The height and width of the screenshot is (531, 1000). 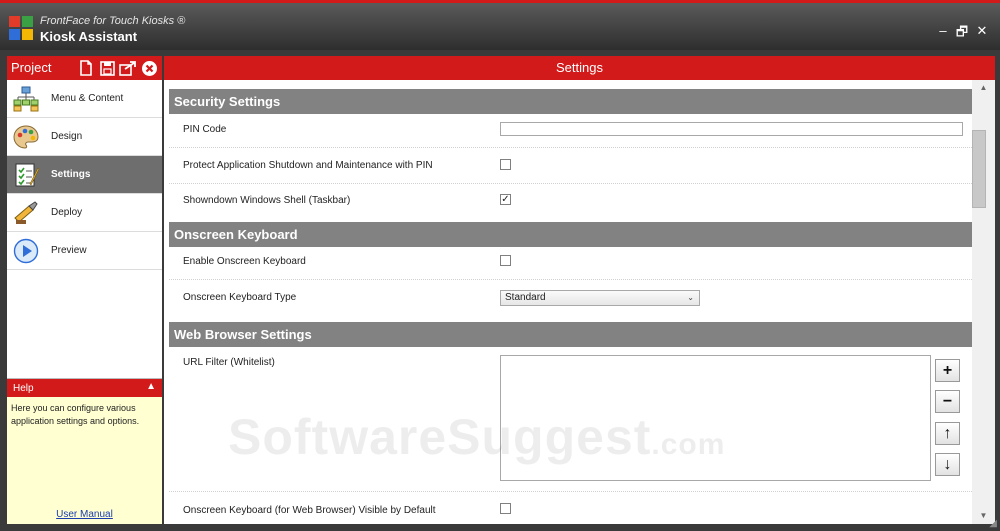 I want to click on checkmark-icon: ✓, so click(x=505, y=199).